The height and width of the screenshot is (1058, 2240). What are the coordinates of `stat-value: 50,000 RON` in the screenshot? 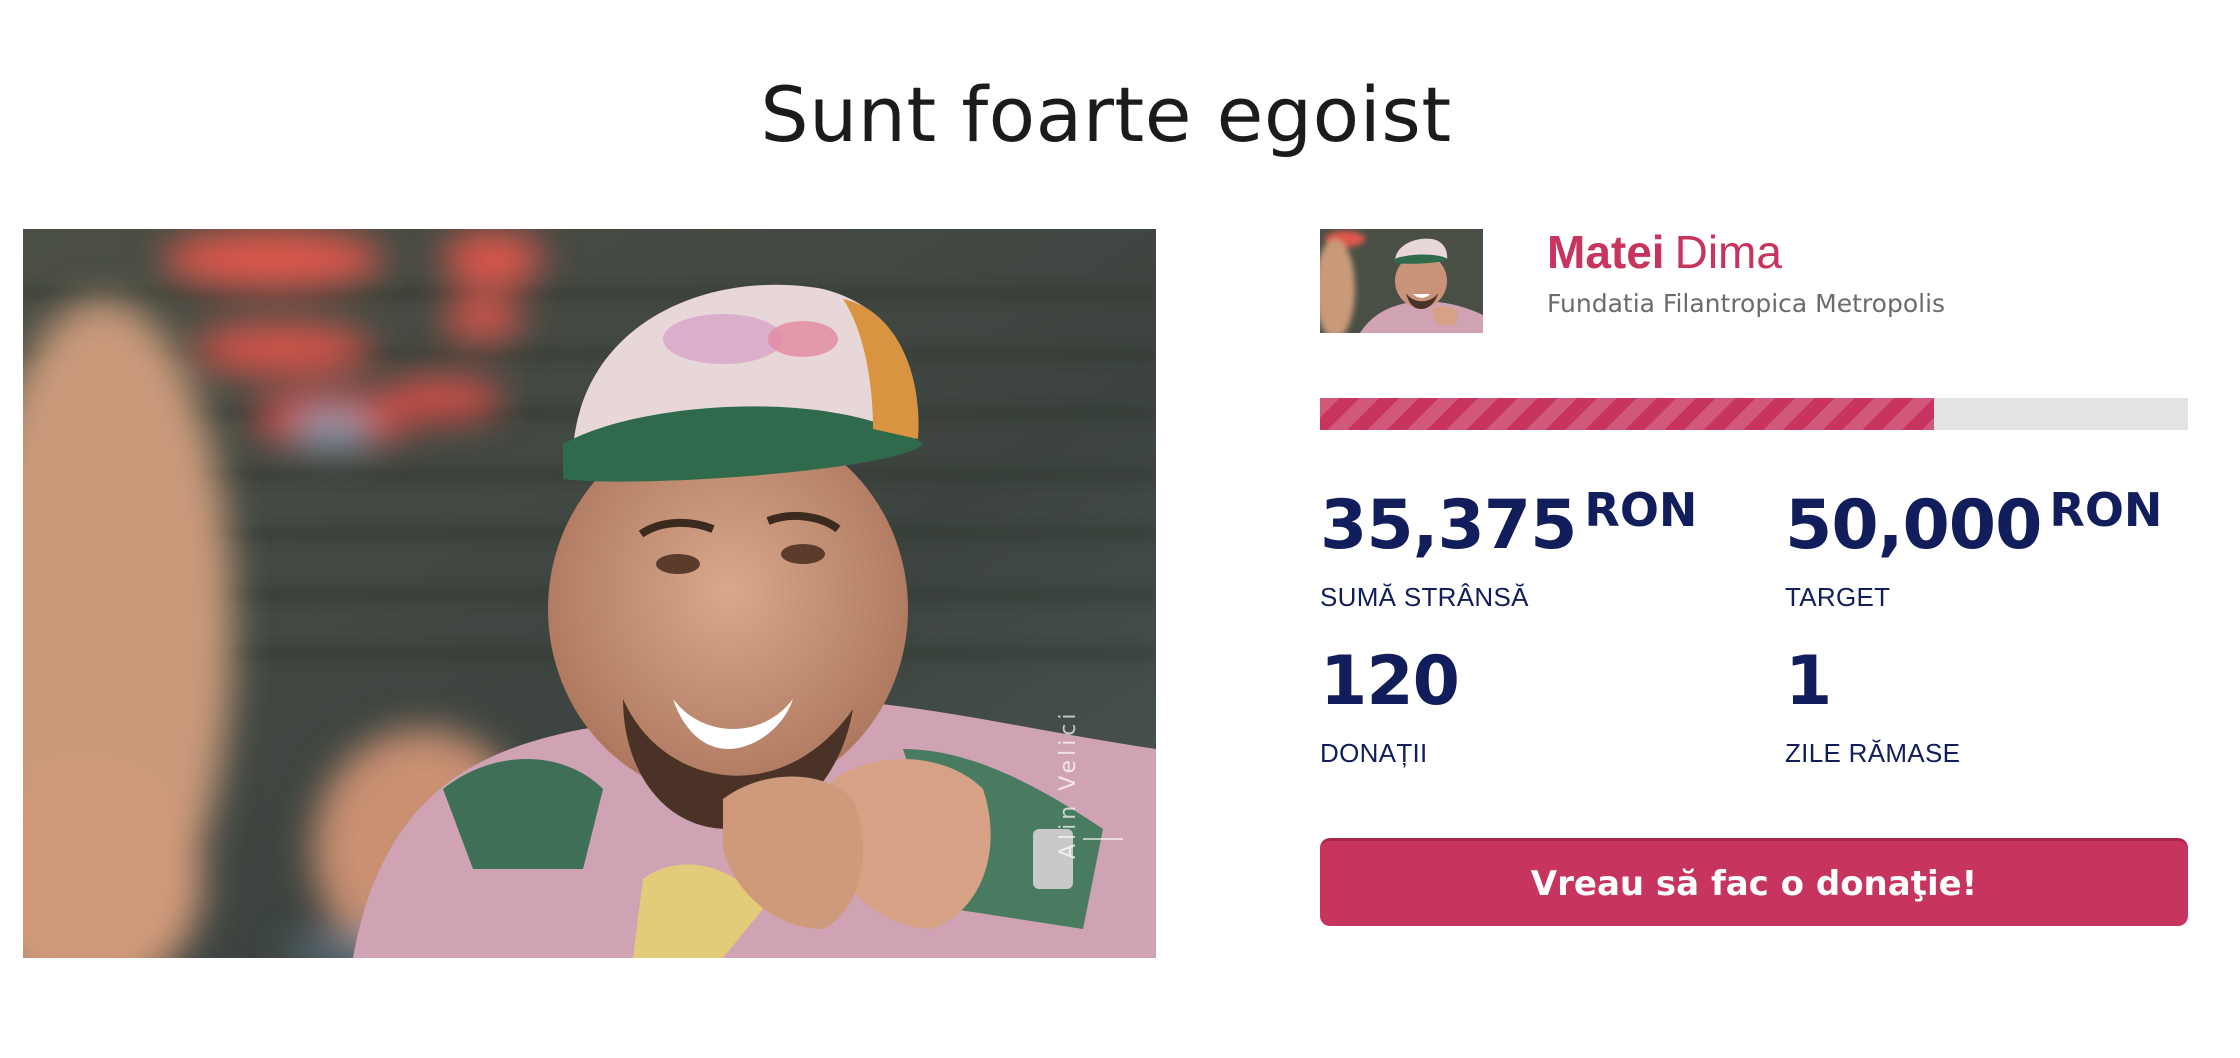 It's located at (1973, 518).